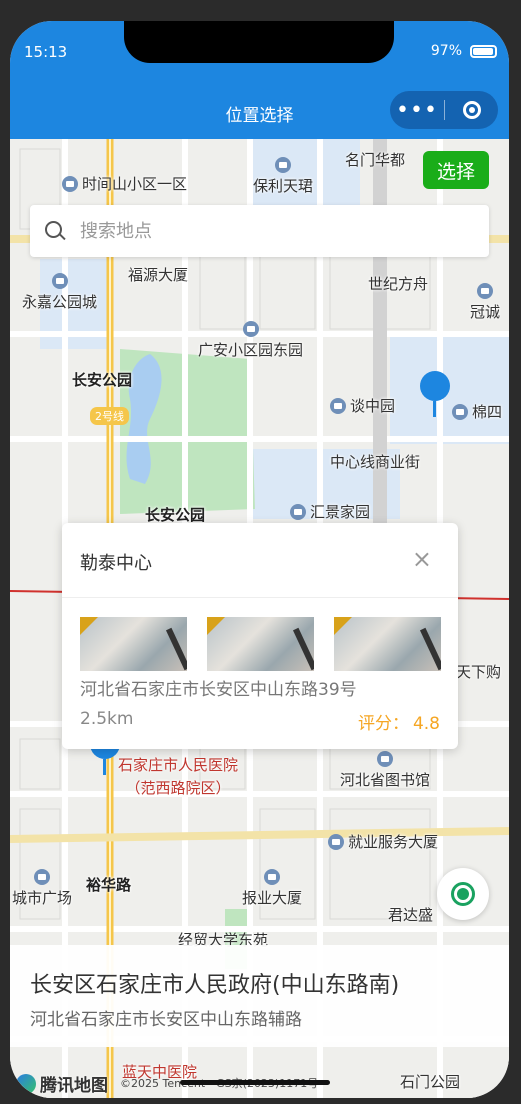  Describe the element at coordinates (410, 914) in the screenshot. I see `poi-label: 君达盛` at that location.